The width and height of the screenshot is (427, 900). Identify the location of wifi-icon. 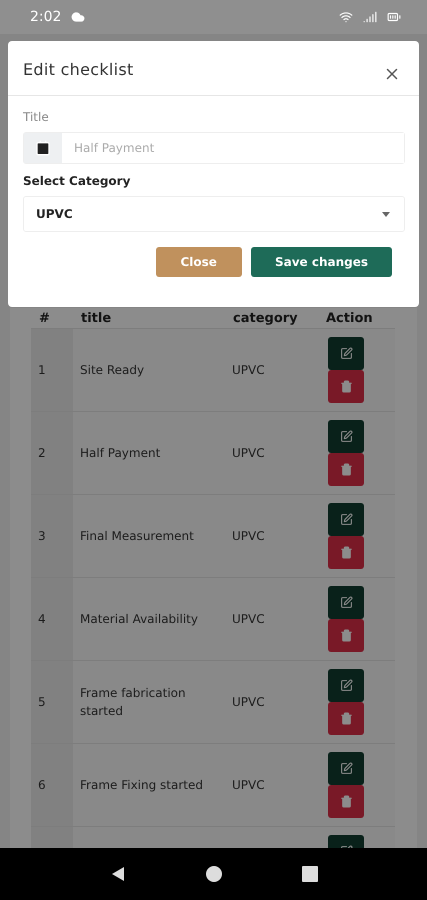
(346, 17).